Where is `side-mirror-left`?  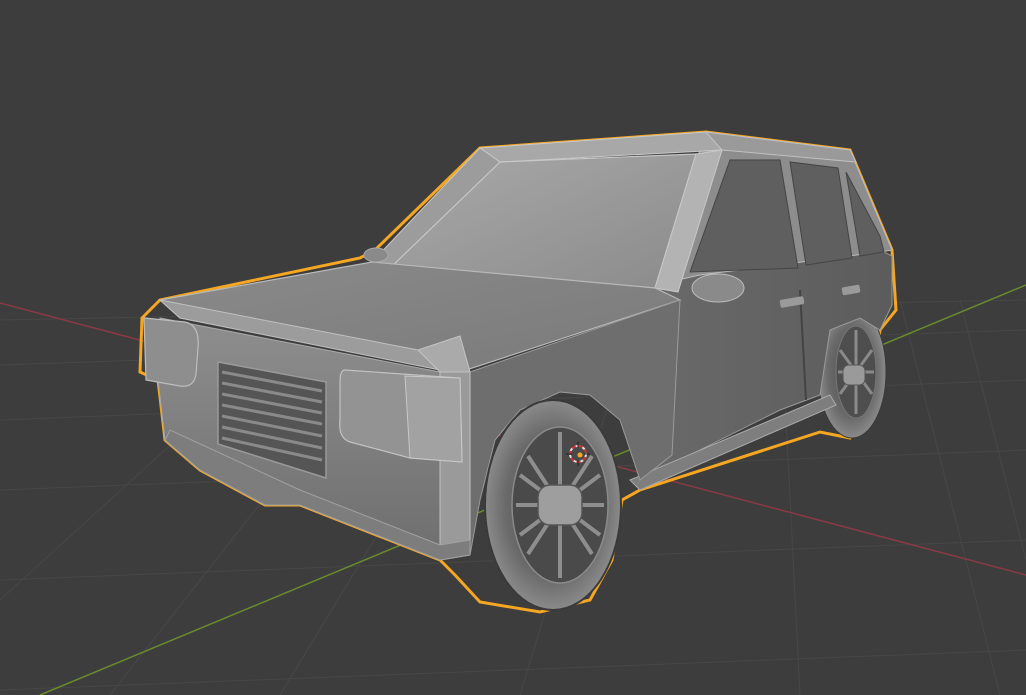
side-mirror-left is located at coordinates (376, 255).